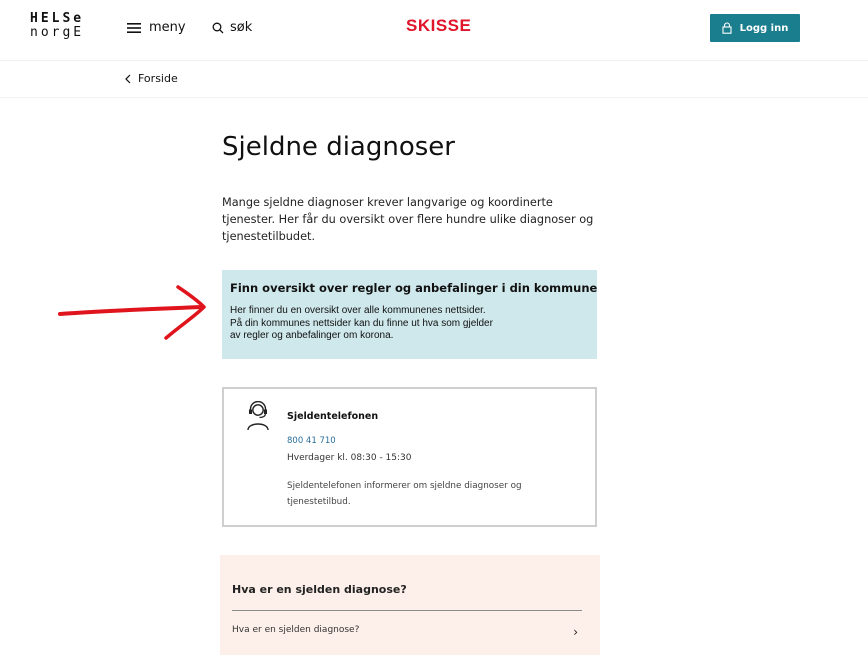  Describe the element at coordinates (312, 335) in the screenshot. I see `kommune-card-line: av regler og anbefalinger om korona.` at that location.